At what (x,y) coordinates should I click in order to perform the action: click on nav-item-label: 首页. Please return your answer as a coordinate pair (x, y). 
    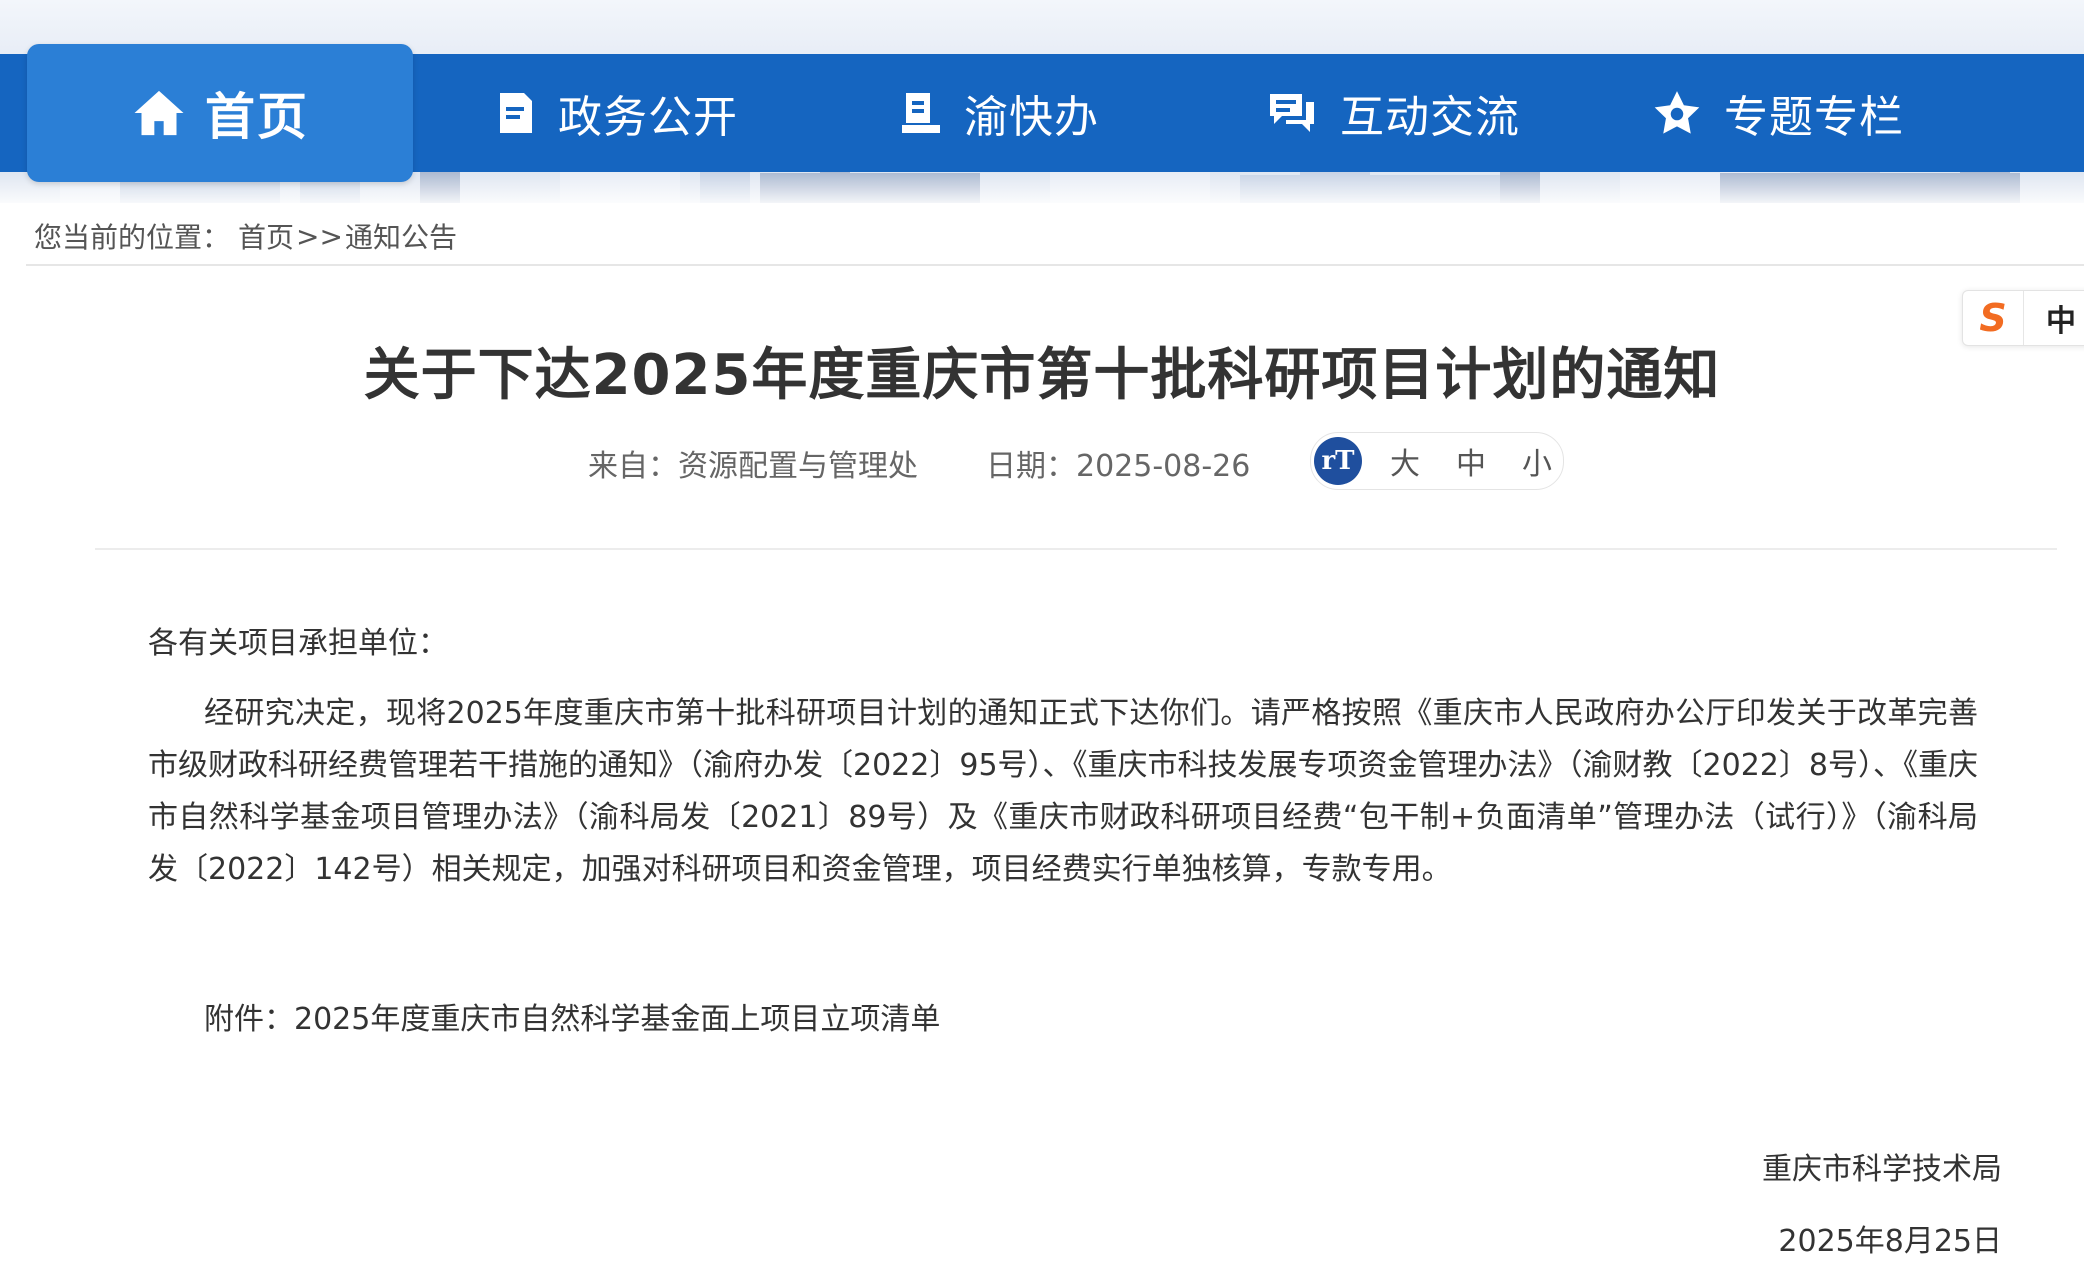
    Looking at the image, I should click on (257, 117).